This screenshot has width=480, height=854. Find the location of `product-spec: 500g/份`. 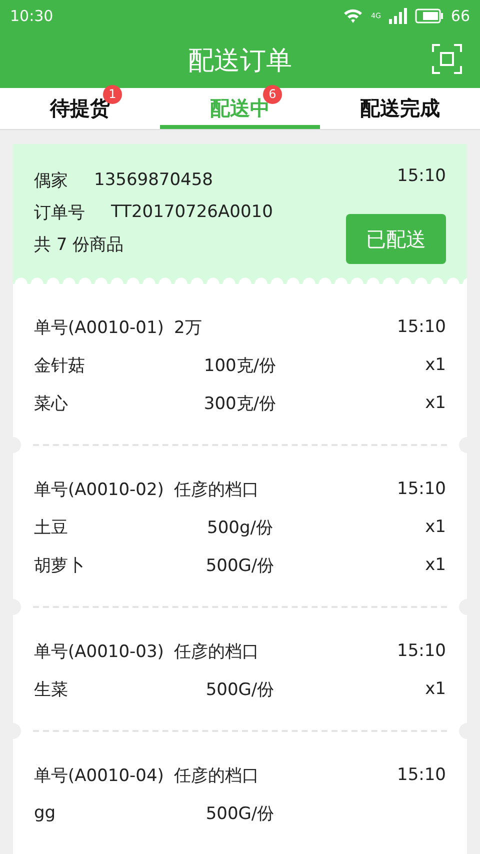

product-spec: 500g/份 is located at coordinates (240, 527).